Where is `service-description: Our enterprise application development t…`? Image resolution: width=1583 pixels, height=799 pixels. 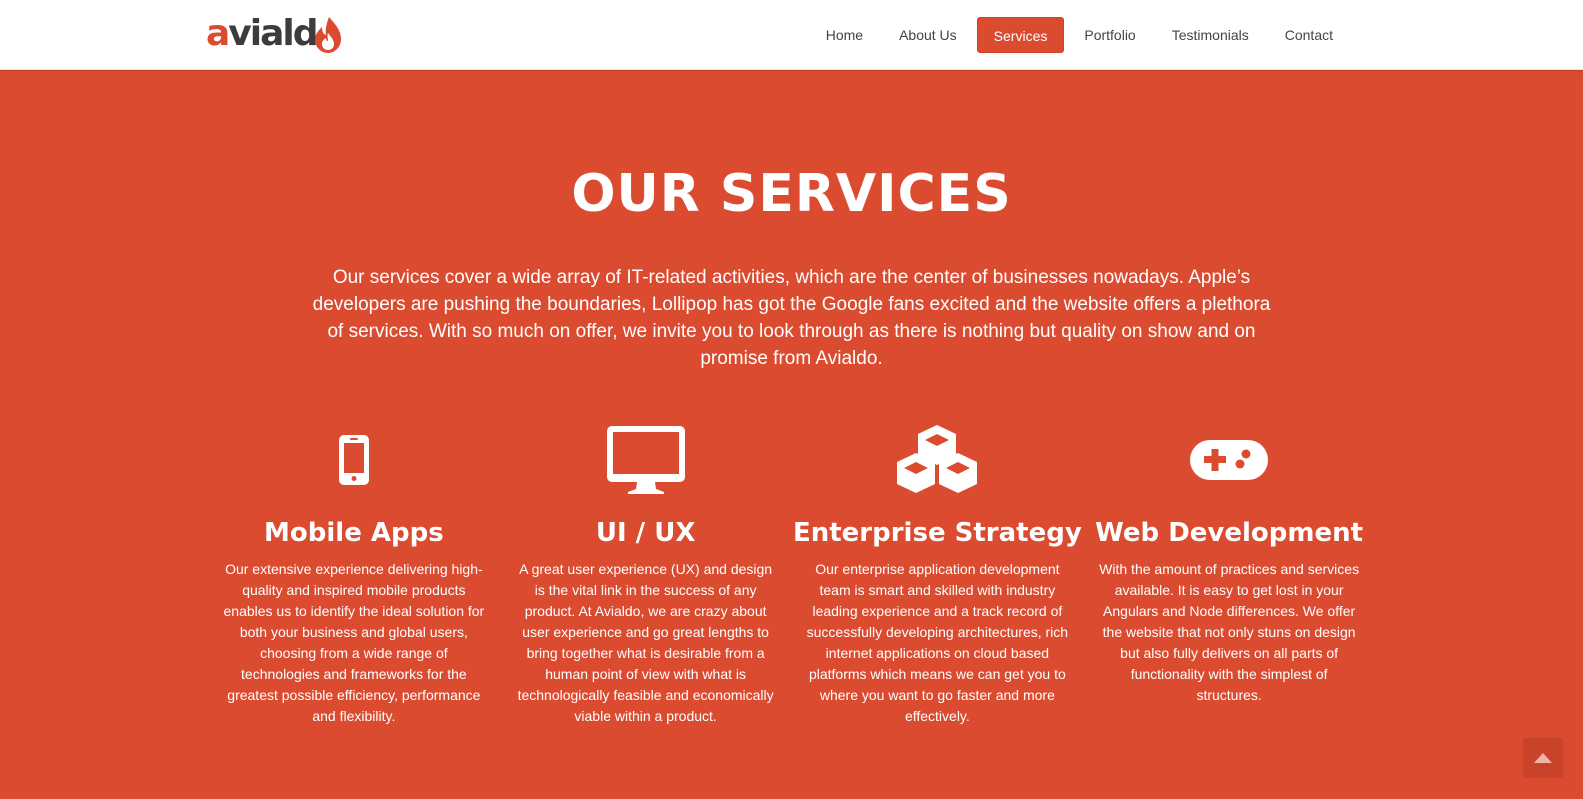 service-description: Our enterprise application development t… is located at coordinates (937, 642).